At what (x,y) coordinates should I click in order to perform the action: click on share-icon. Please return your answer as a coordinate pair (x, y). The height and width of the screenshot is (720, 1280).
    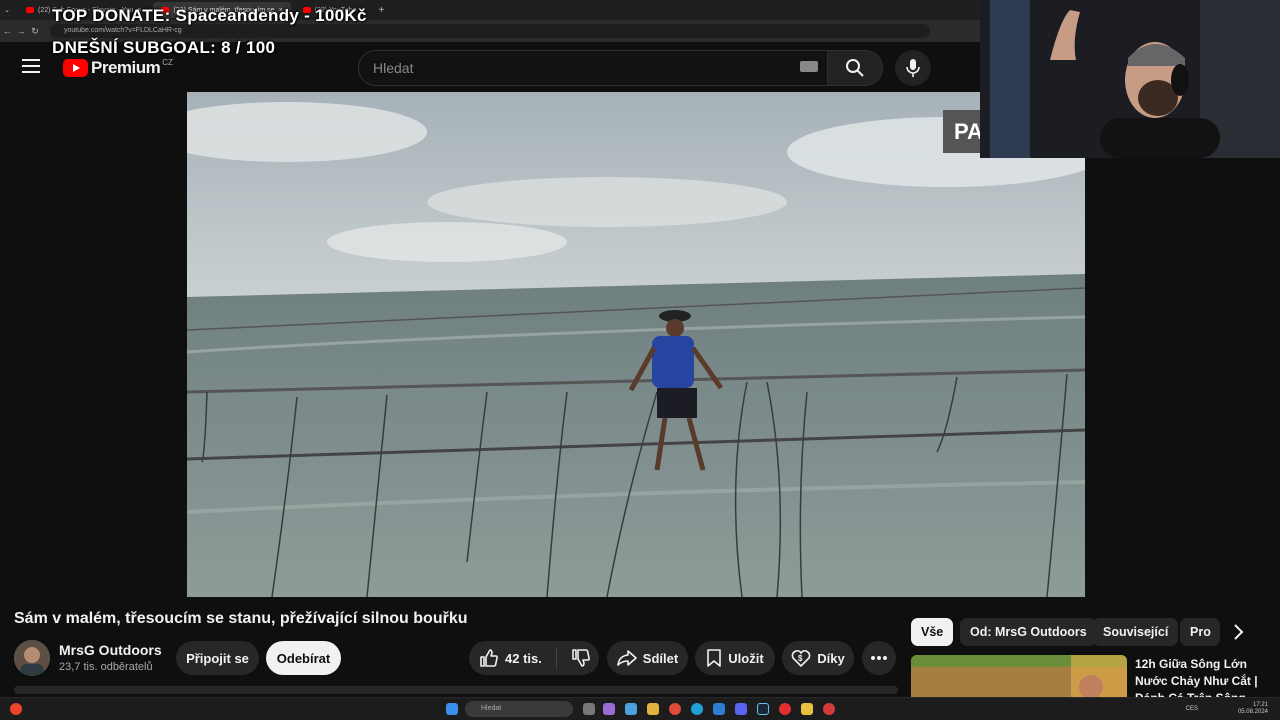
    Looking at the image, I should click on (626, 658).